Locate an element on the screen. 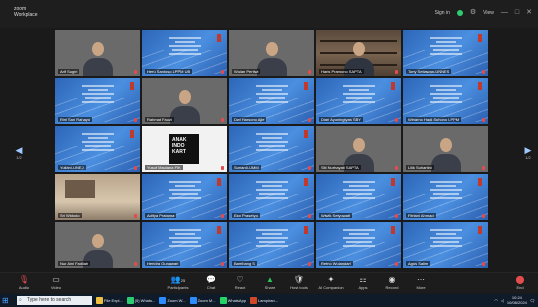 The width and height of the screenshot is (538, 307). next-page-button: ▶ 1/2 is located at coordinates (528, 152).